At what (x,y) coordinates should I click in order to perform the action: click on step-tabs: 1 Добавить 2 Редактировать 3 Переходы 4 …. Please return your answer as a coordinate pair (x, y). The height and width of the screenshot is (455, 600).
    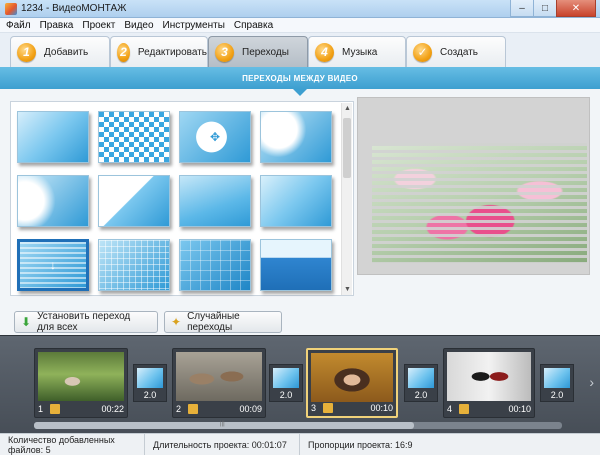
    Looking at the image, I should click on (300, 50).